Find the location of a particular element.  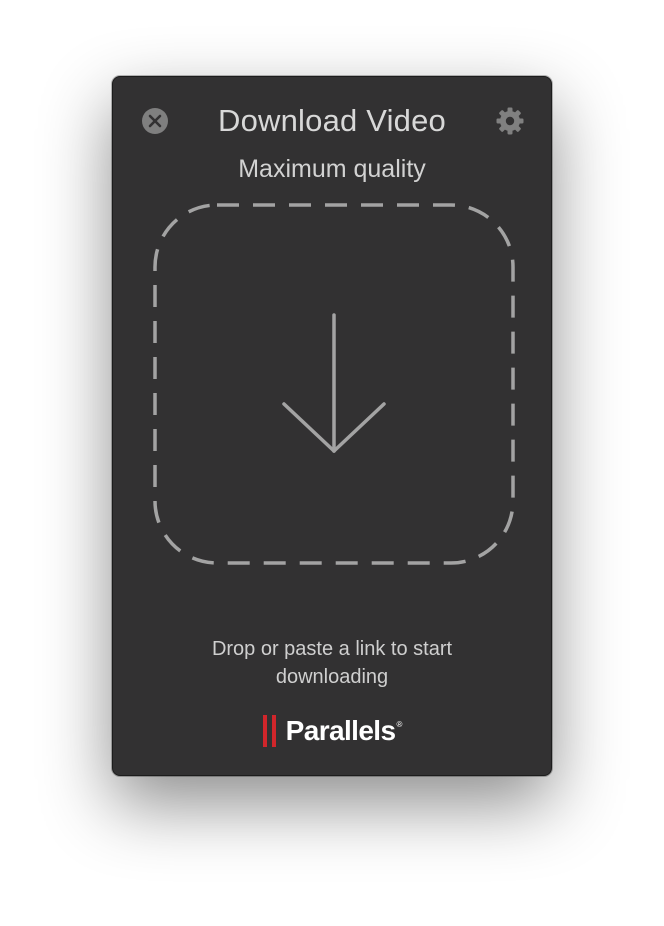

window-title: Download Video is located at coordinates (331, 120).